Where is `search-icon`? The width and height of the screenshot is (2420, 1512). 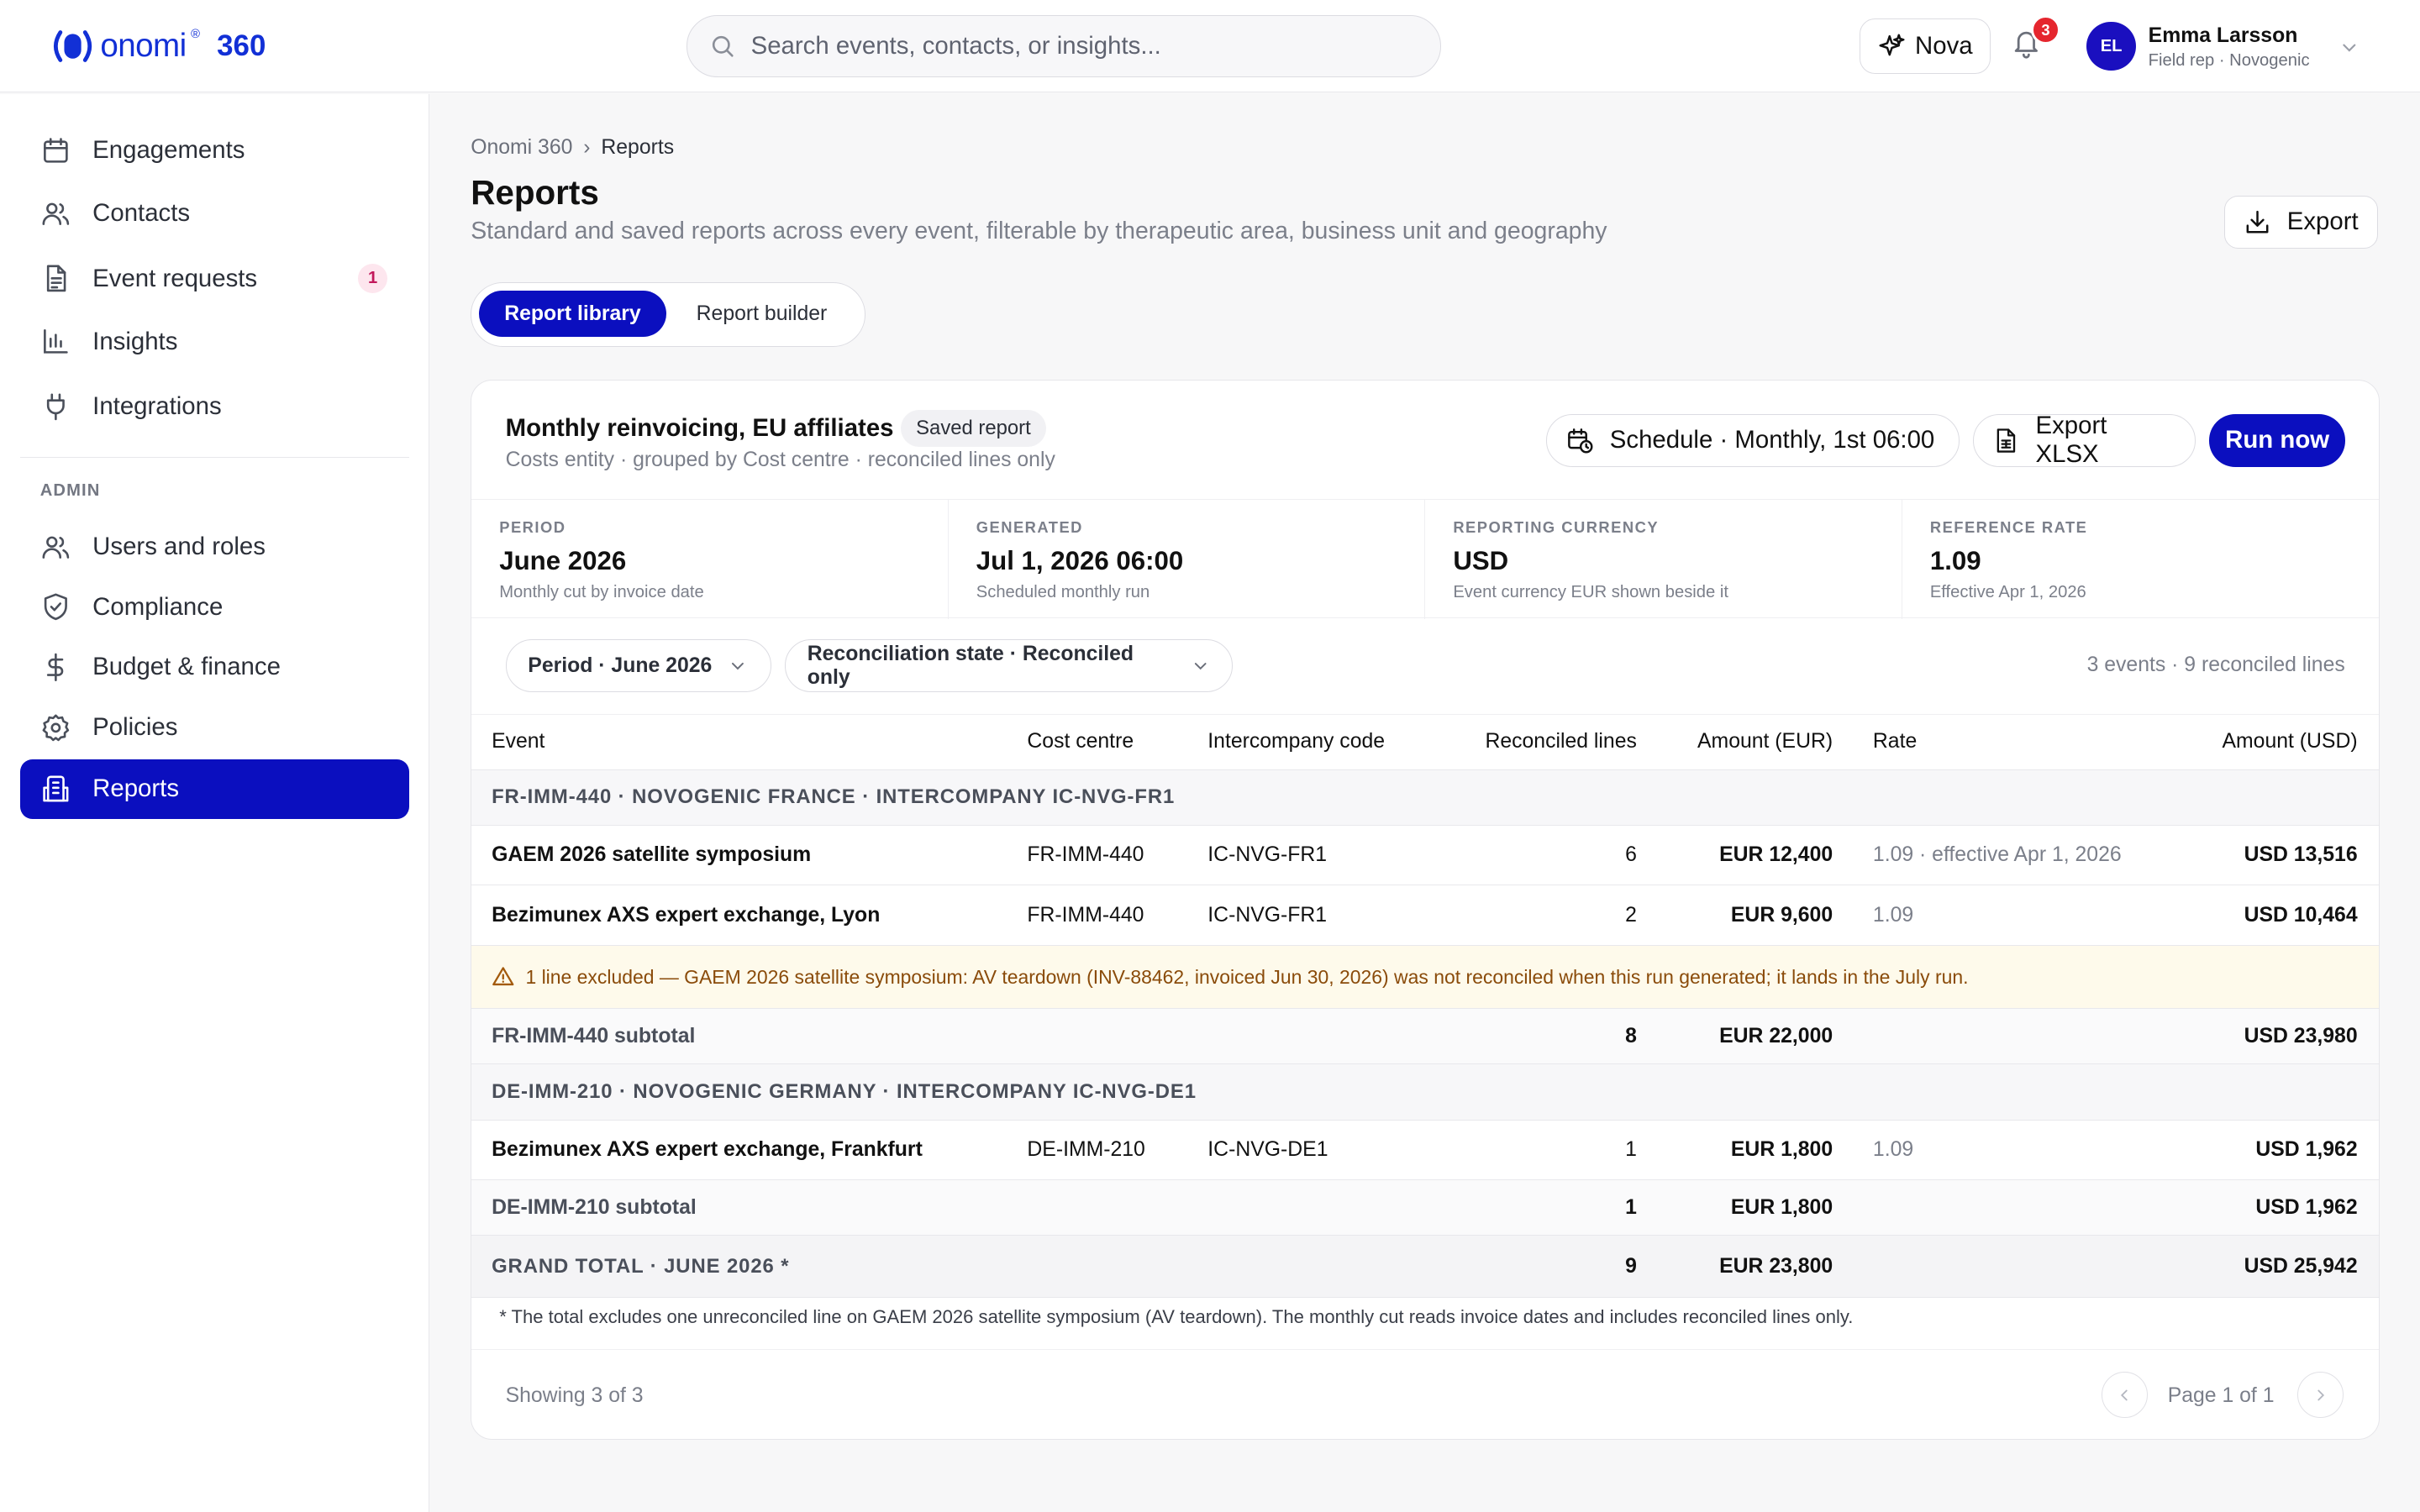
search-icon is located at coordinates (723, 47).